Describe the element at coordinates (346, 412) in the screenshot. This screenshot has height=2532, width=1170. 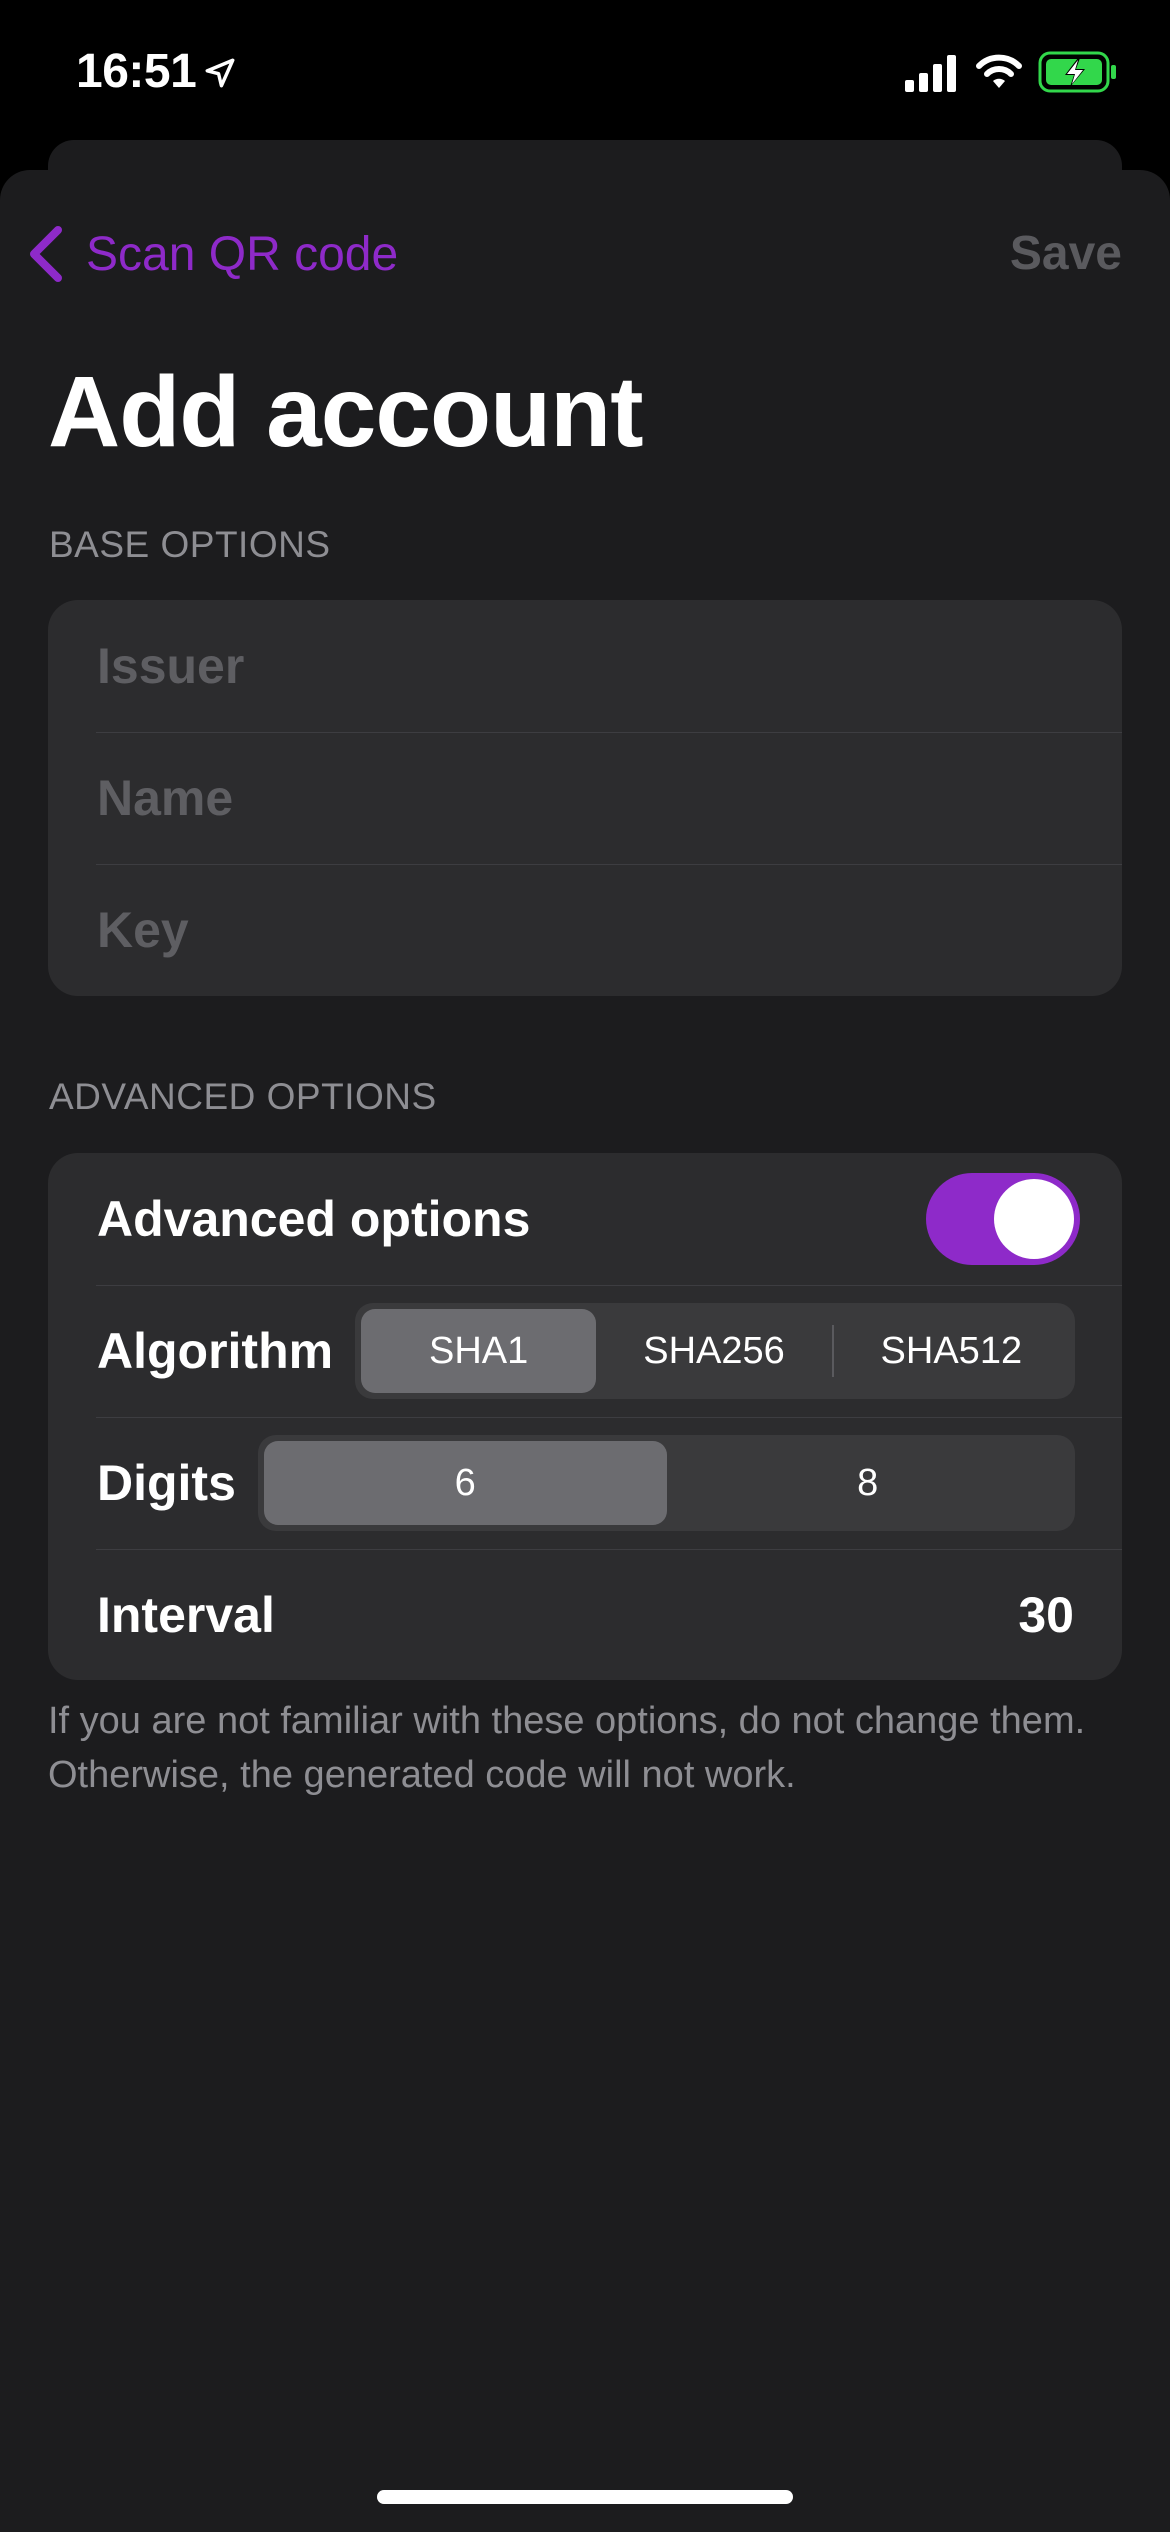
I see `page-title: Add account` at that location.